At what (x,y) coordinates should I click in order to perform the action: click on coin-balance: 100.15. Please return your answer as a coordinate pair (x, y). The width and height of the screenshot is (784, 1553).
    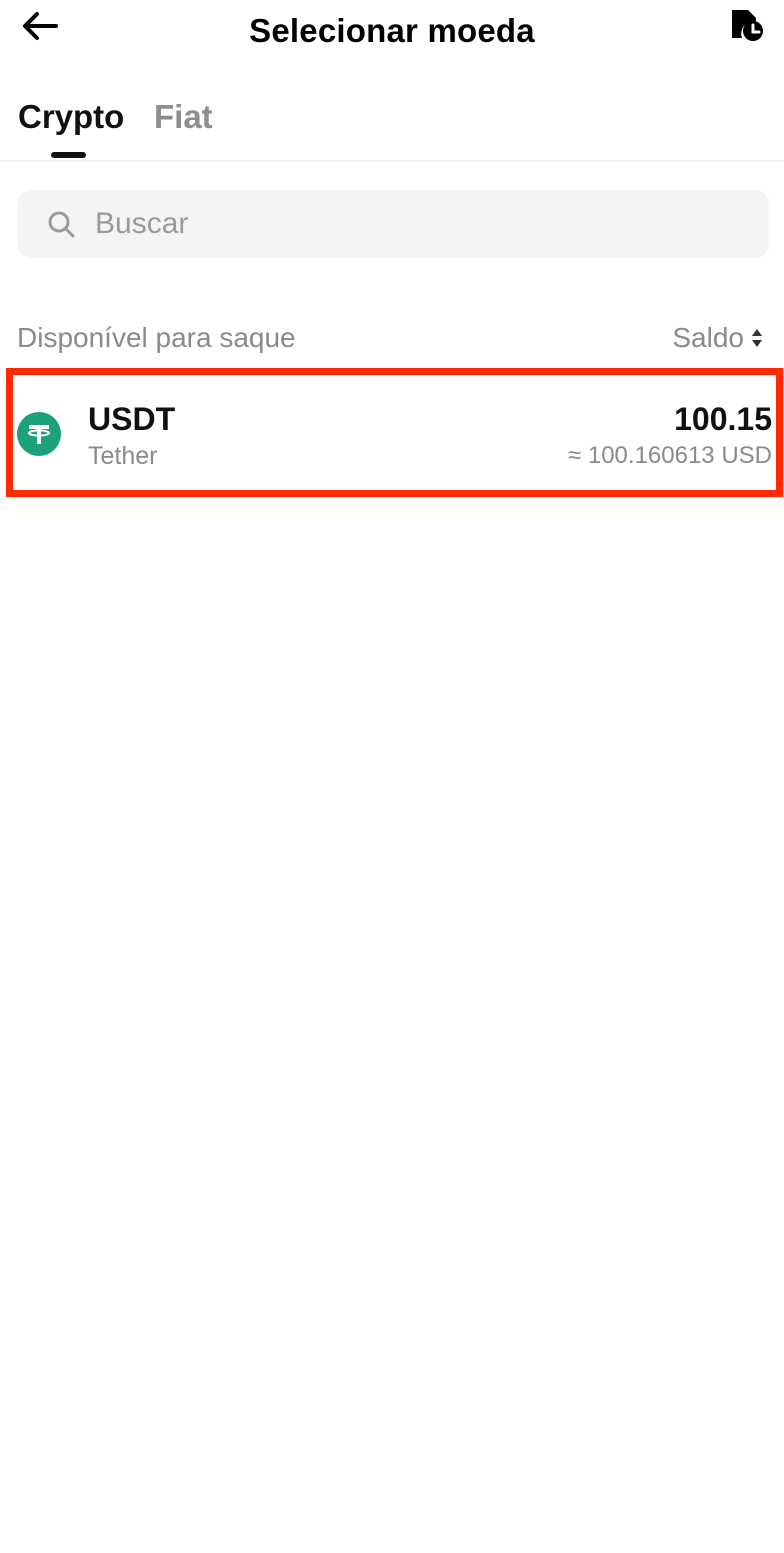
    Looking at the image, I should click on (723, 419).